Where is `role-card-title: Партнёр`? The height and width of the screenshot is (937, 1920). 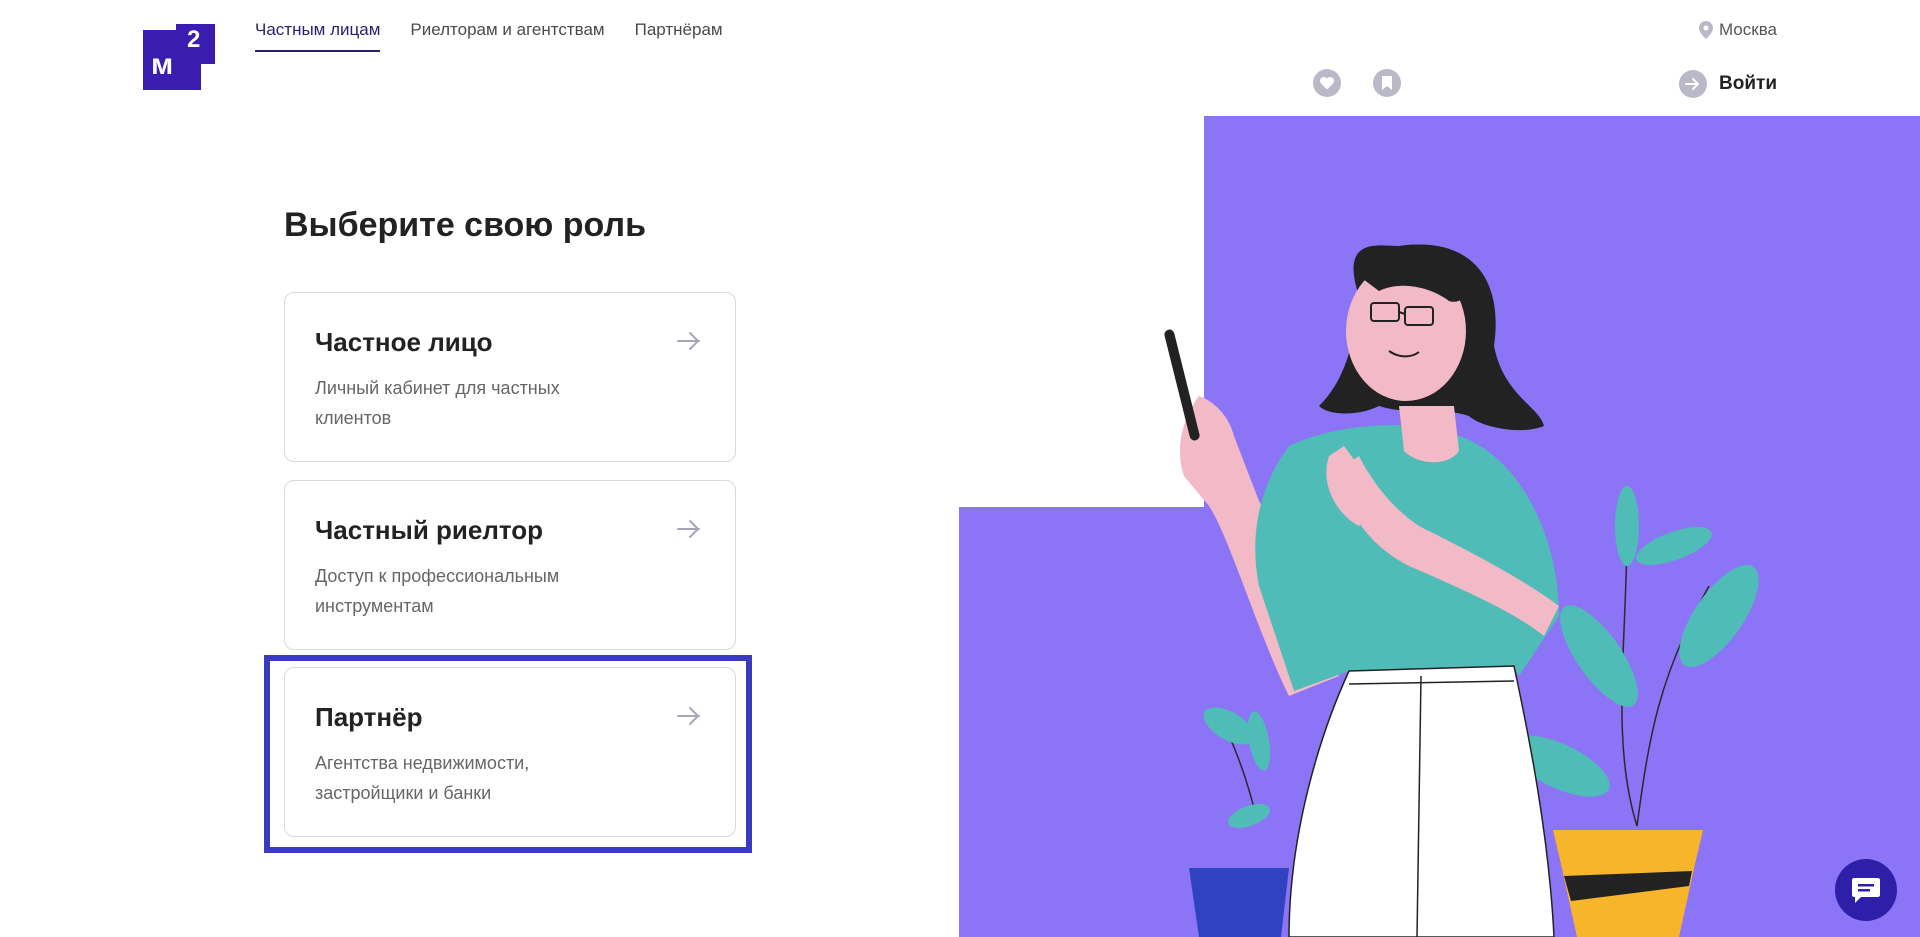
role-card-title: Партнёр is located at coordinates (369, 717).